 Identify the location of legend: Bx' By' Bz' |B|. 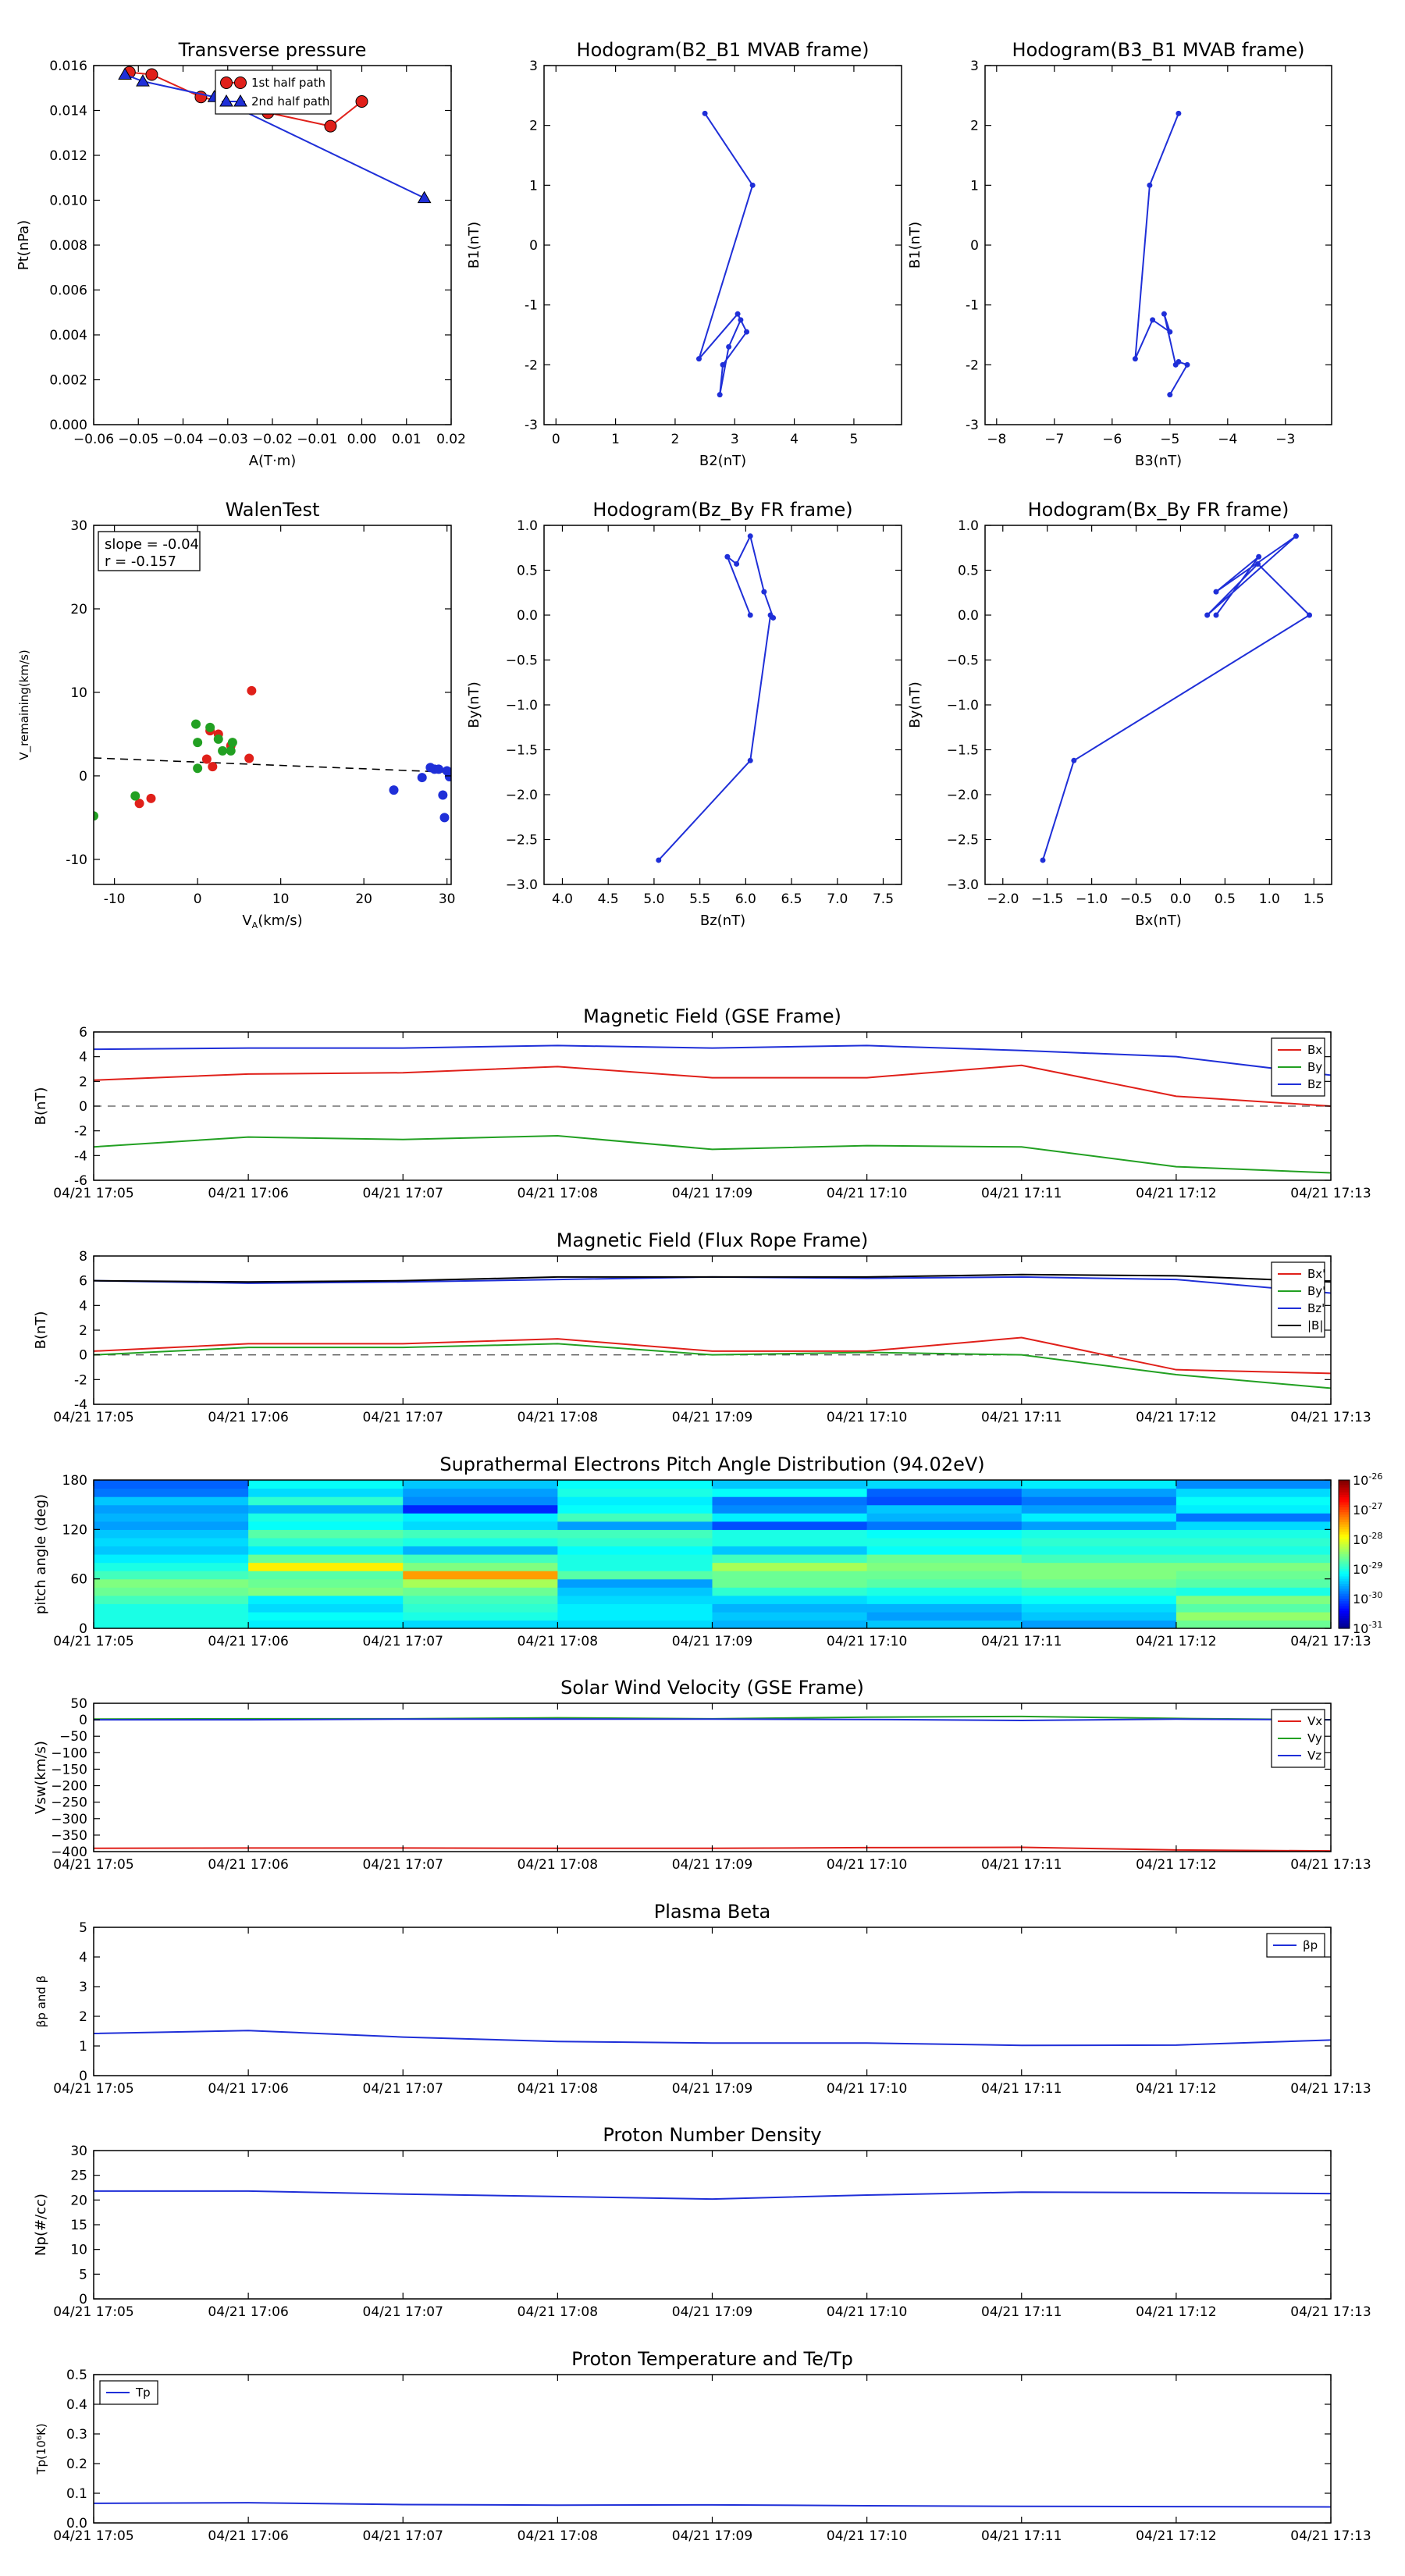
(1298, 1299).